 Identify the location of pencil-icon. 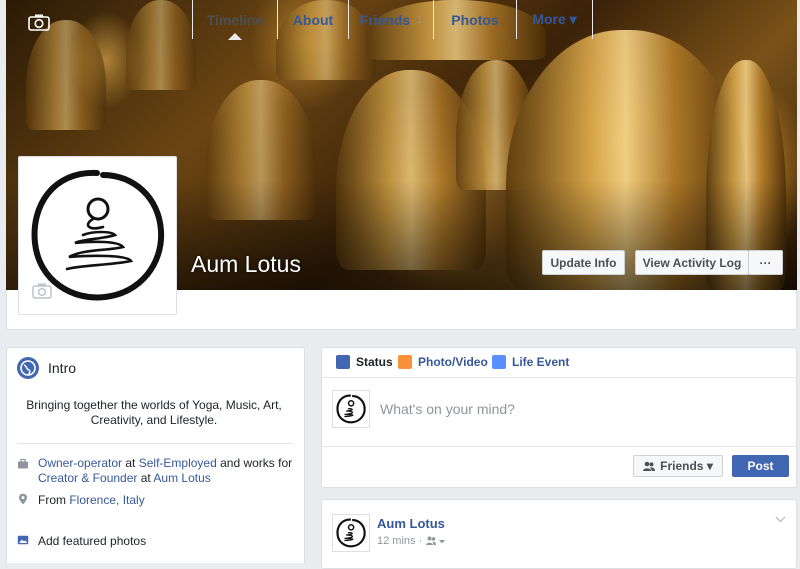
(343, 362).